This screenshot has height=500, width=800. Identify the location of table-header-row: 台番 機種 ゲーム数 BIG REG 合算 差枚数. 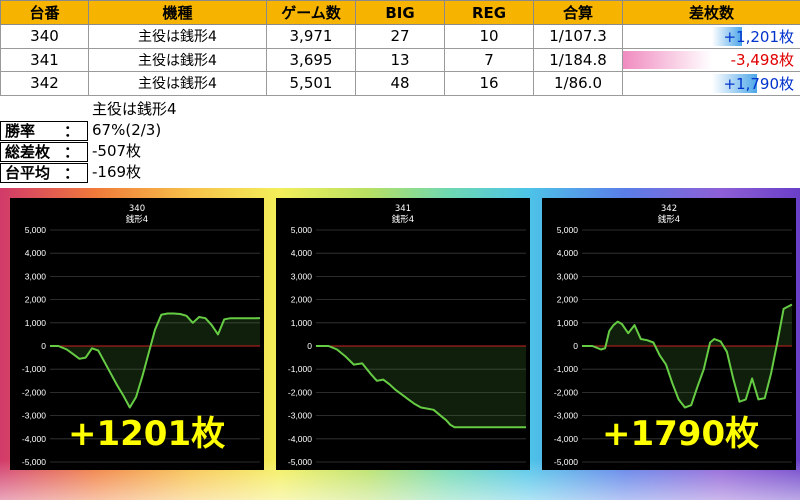
(400, 12).